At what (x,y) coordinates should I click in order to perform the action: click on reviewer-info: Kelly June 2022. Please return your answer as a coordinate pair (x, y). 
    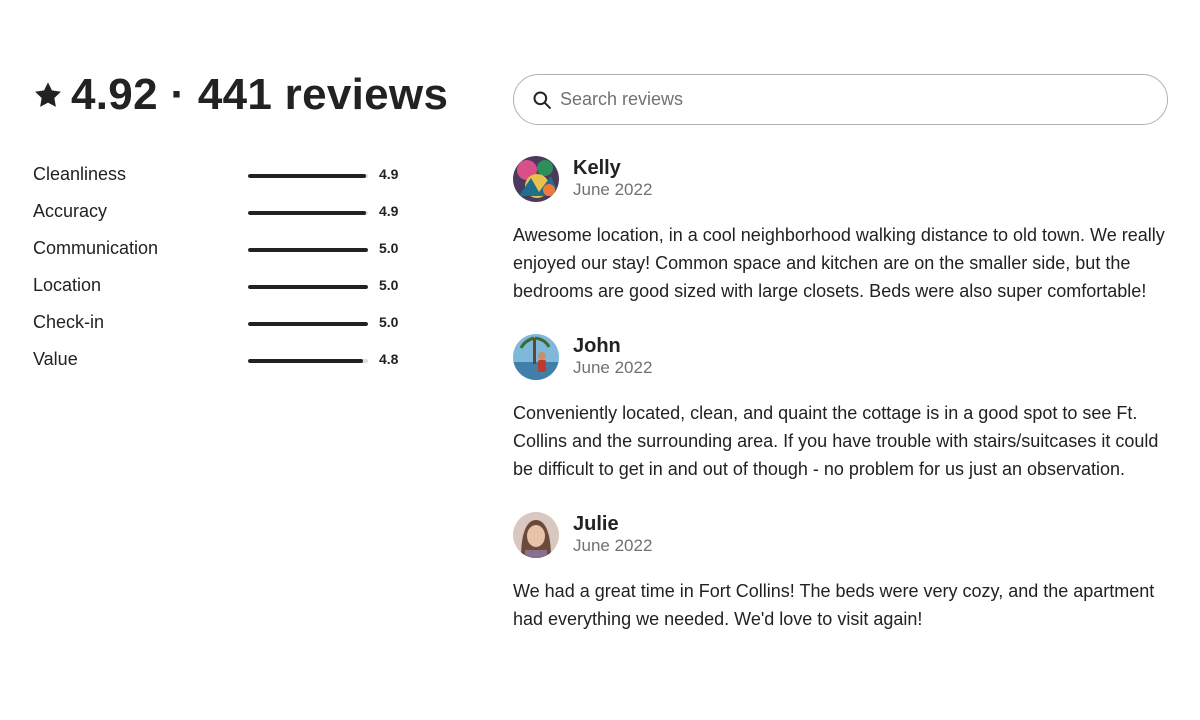
    Looking at the image, I should click on (612, 179).